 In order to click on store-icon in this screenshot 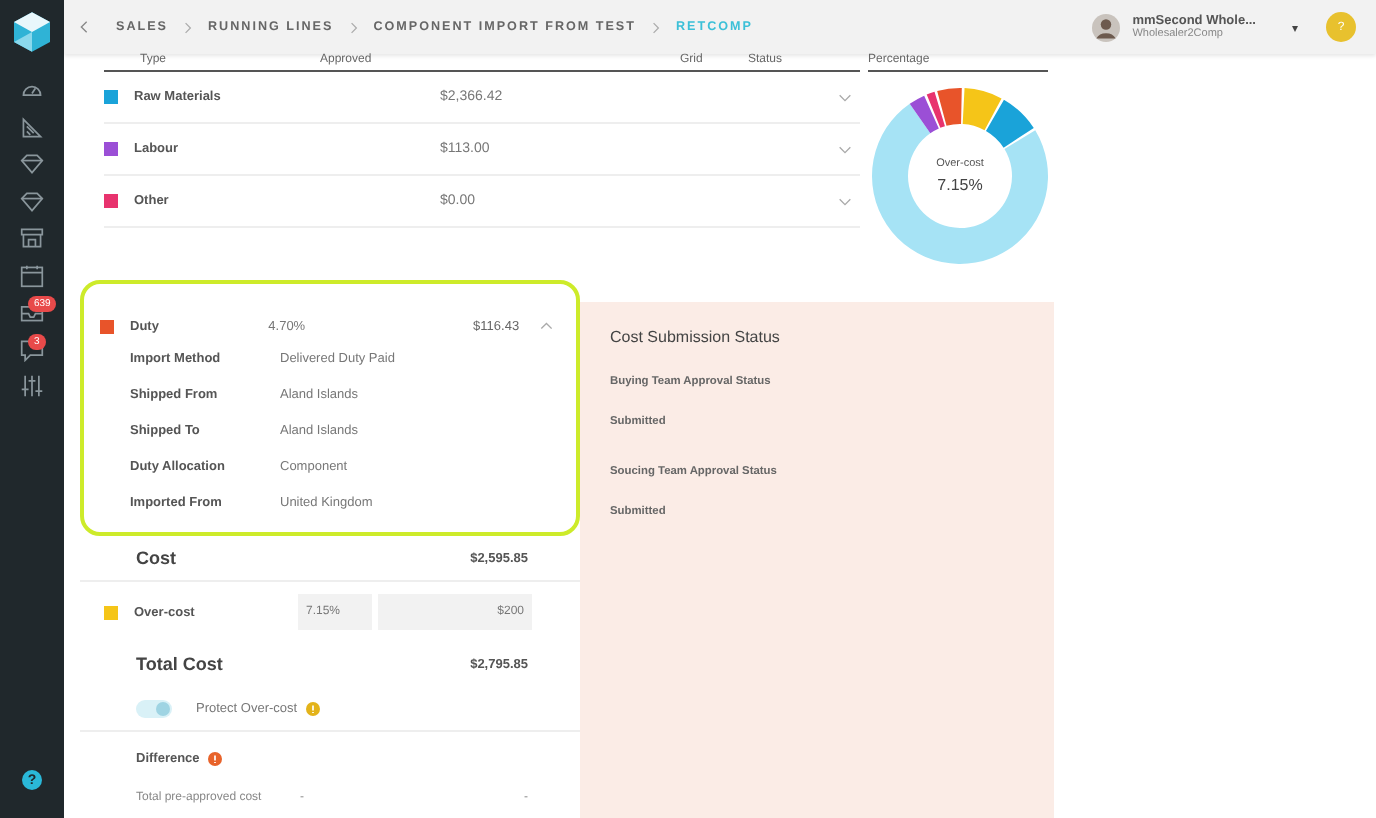, I will do `click(32, 238)`.